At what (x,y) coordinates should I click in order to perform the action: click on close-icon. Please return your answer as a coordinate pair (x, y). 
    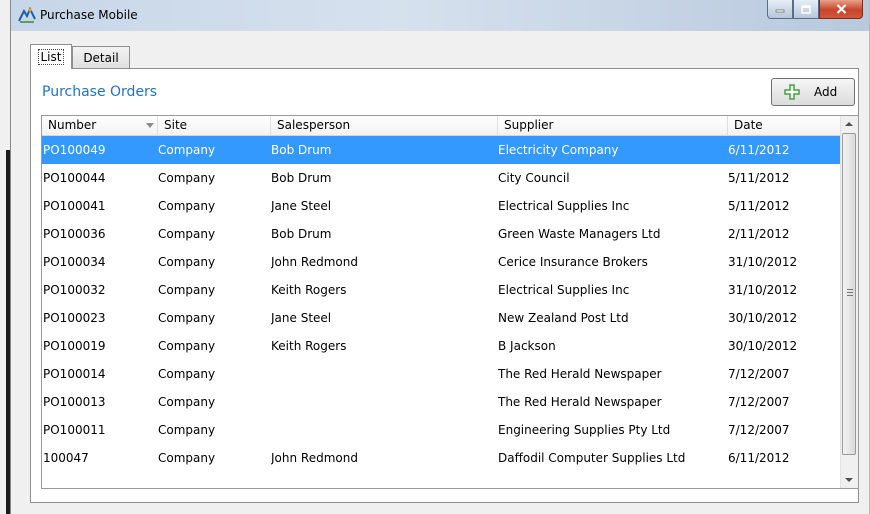
    Looking at the image, I should click on (841, 9).